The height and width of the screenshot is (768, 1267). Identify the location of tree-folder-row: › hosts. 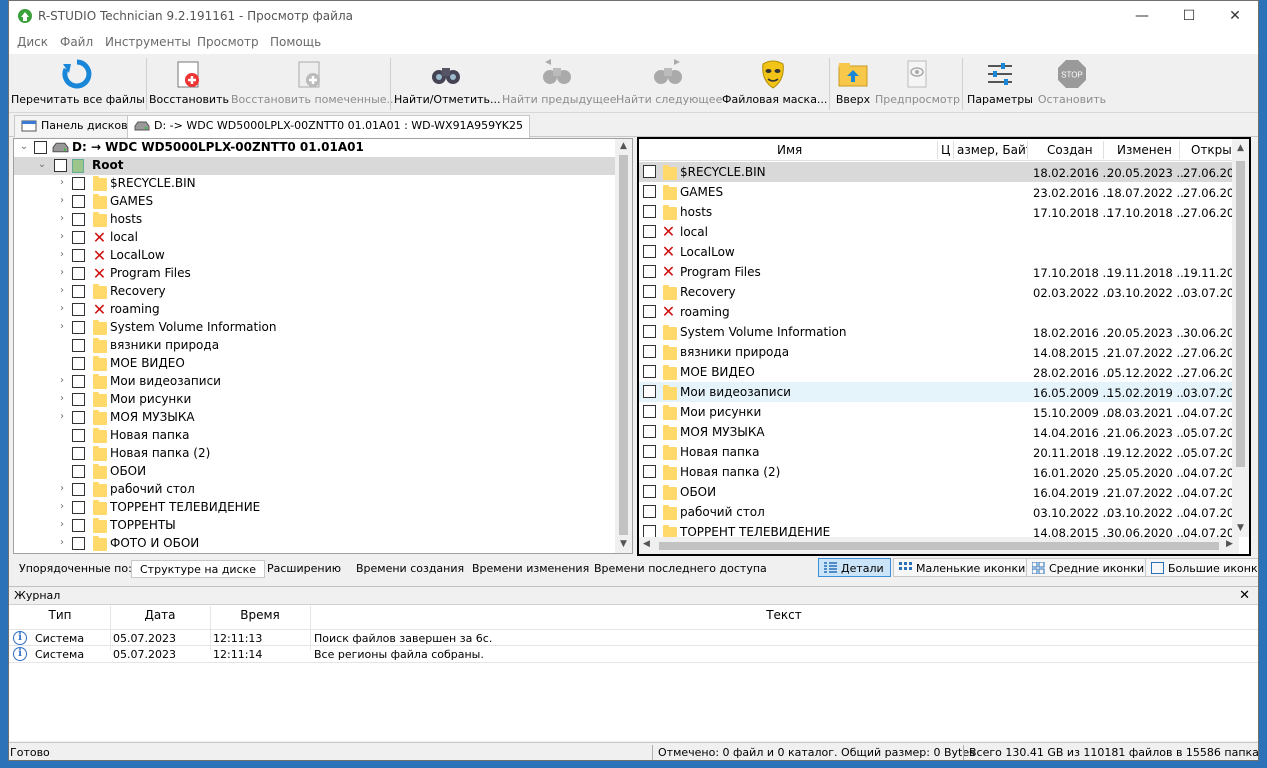
(316, 220).